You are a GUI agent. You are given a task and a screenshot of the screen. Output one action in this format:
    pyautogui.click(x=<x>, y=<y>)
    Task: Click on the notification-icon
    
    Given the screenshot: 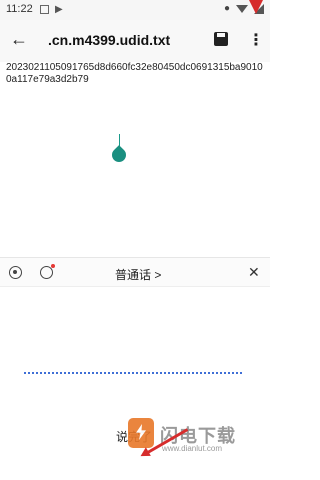 What is the action you would take?
    pyautogui.click(x=44, y=9)
    